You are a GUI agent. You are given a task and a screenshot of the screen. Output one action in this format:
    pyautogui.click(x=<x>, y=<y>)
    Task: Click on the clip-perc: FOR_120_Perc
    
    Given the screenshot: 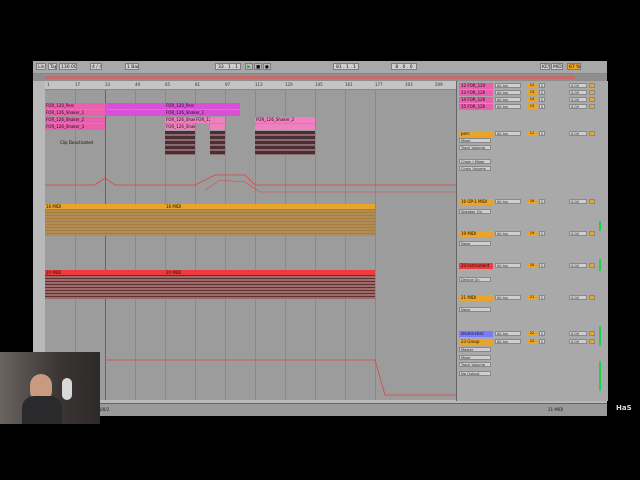 What is the action you would take?
    pyautogui.click(x=75, y=106)
    